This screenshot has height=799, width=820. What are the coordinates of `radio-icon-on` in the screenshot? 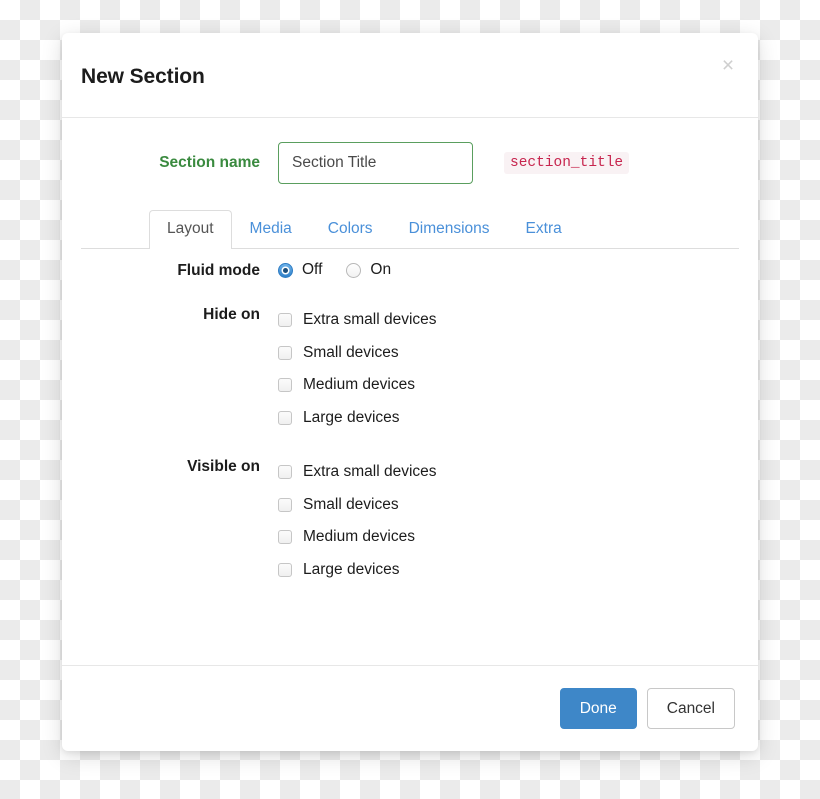 It's located at (354, 270).